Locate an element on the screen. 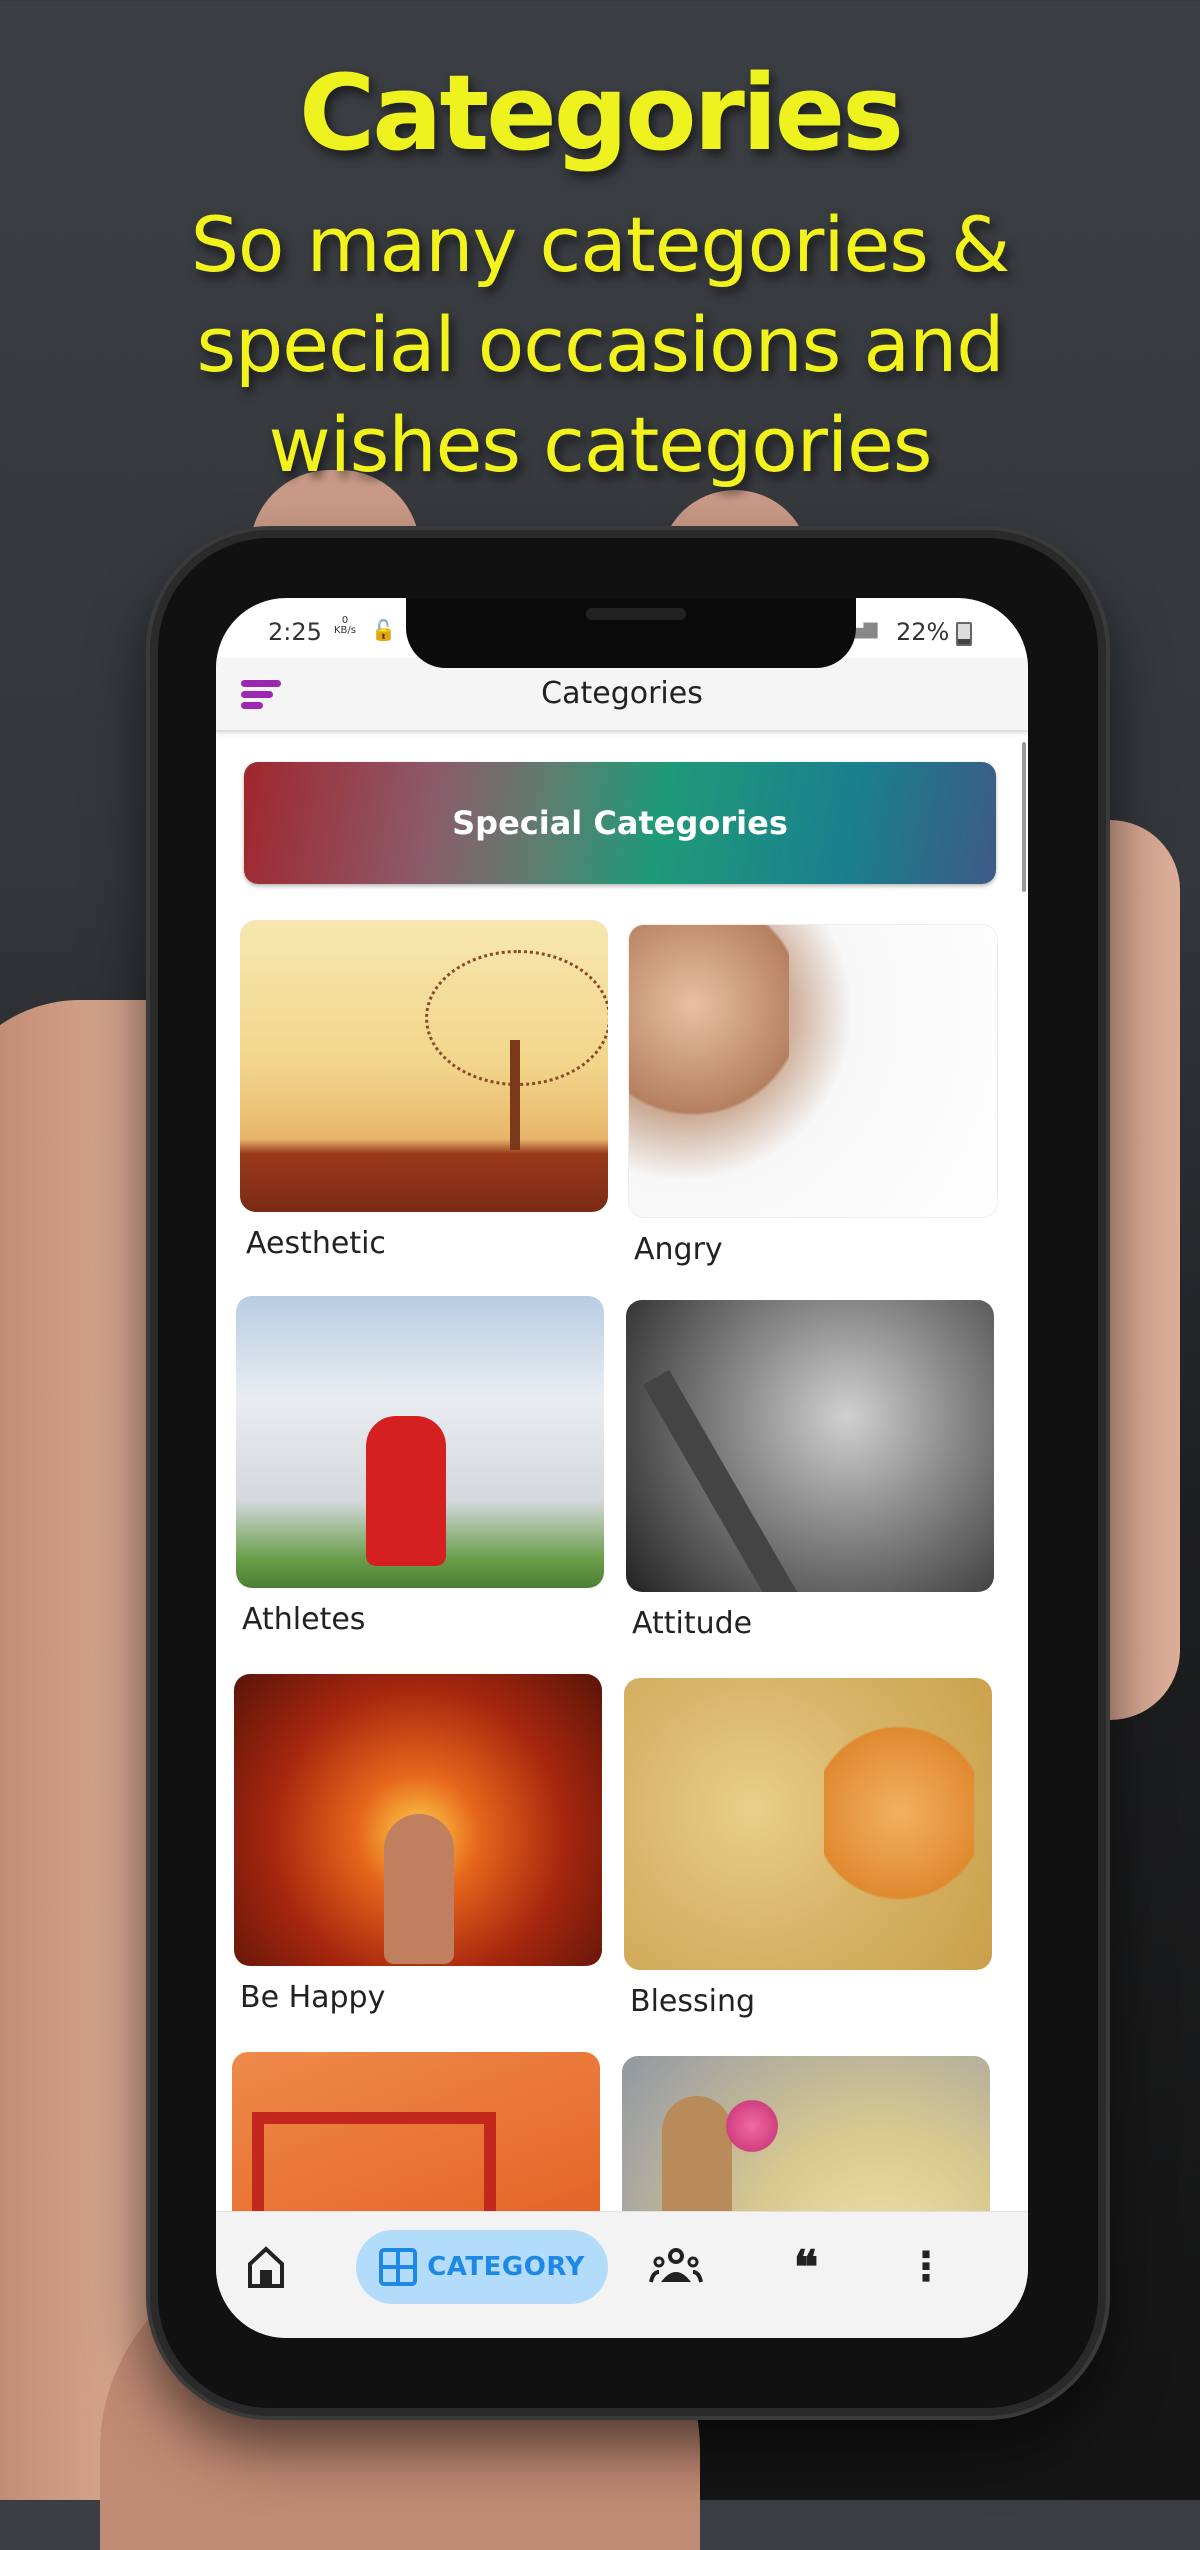 This screenshot has width=1200, height=2550. category-label: Angry is located at coordinates (678, 1249).